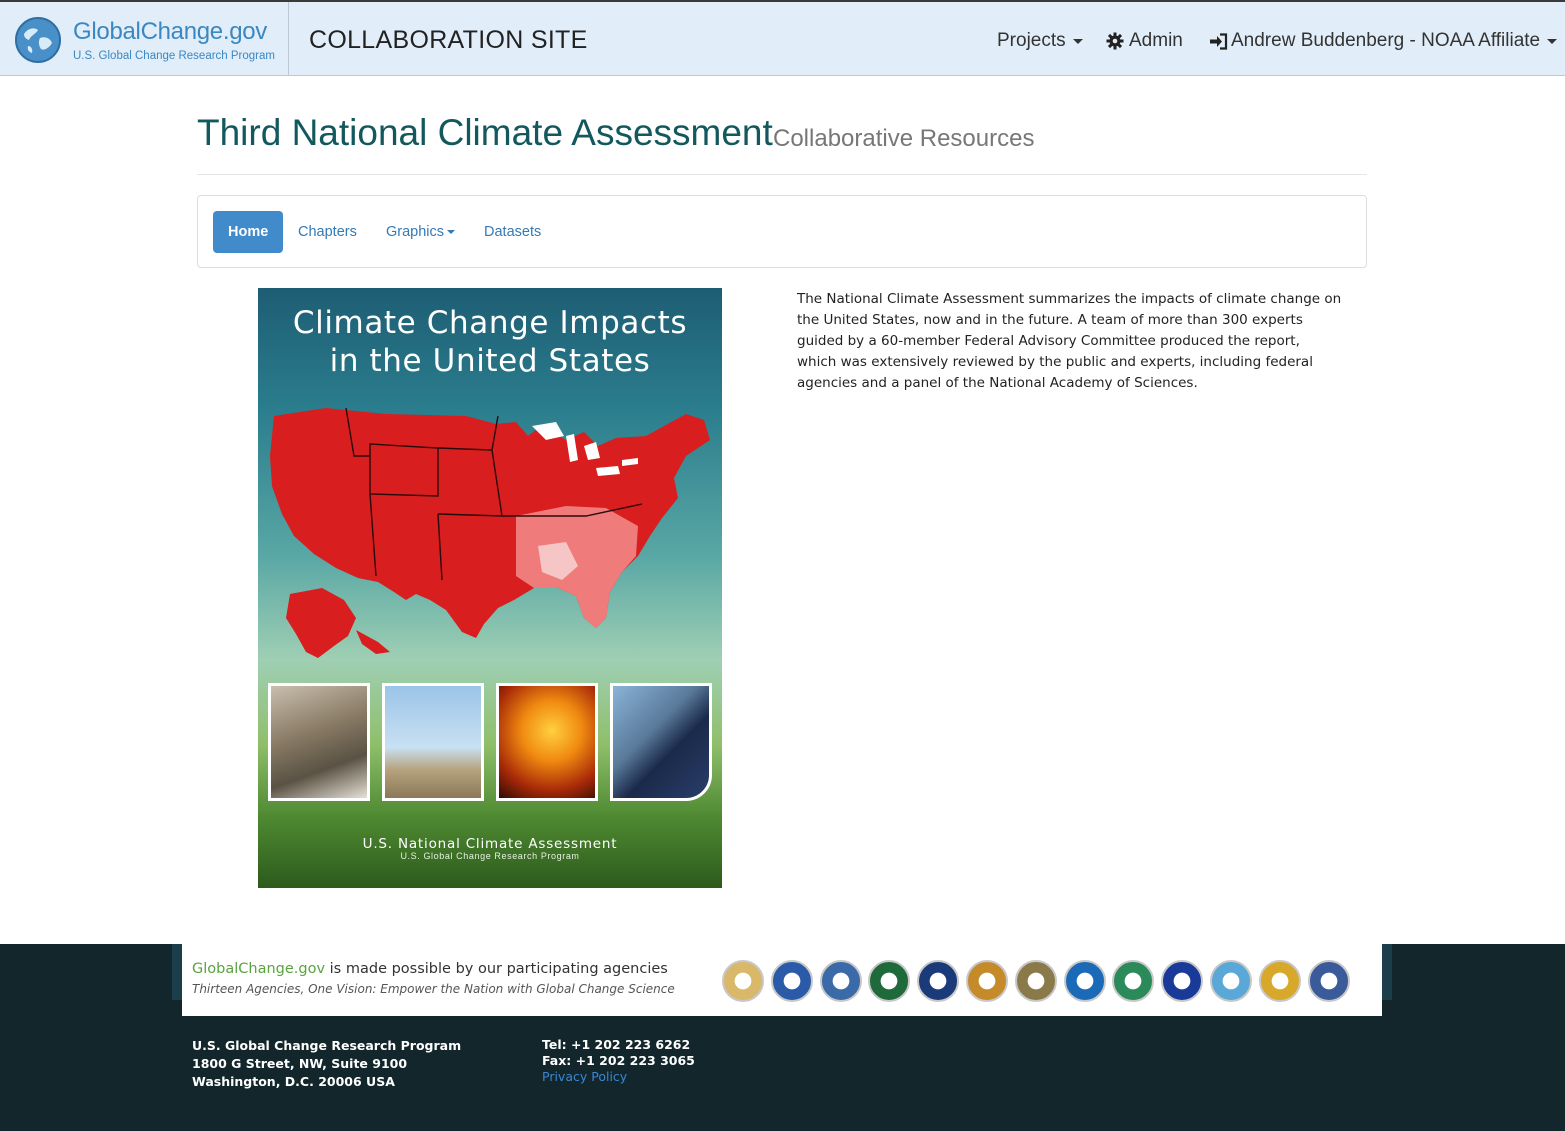 Image resolution: width=1565 pixels, height=1131 pixels. I want to click on footer-fax: Fax: +1 202 223 3065, so click(618, 1060).